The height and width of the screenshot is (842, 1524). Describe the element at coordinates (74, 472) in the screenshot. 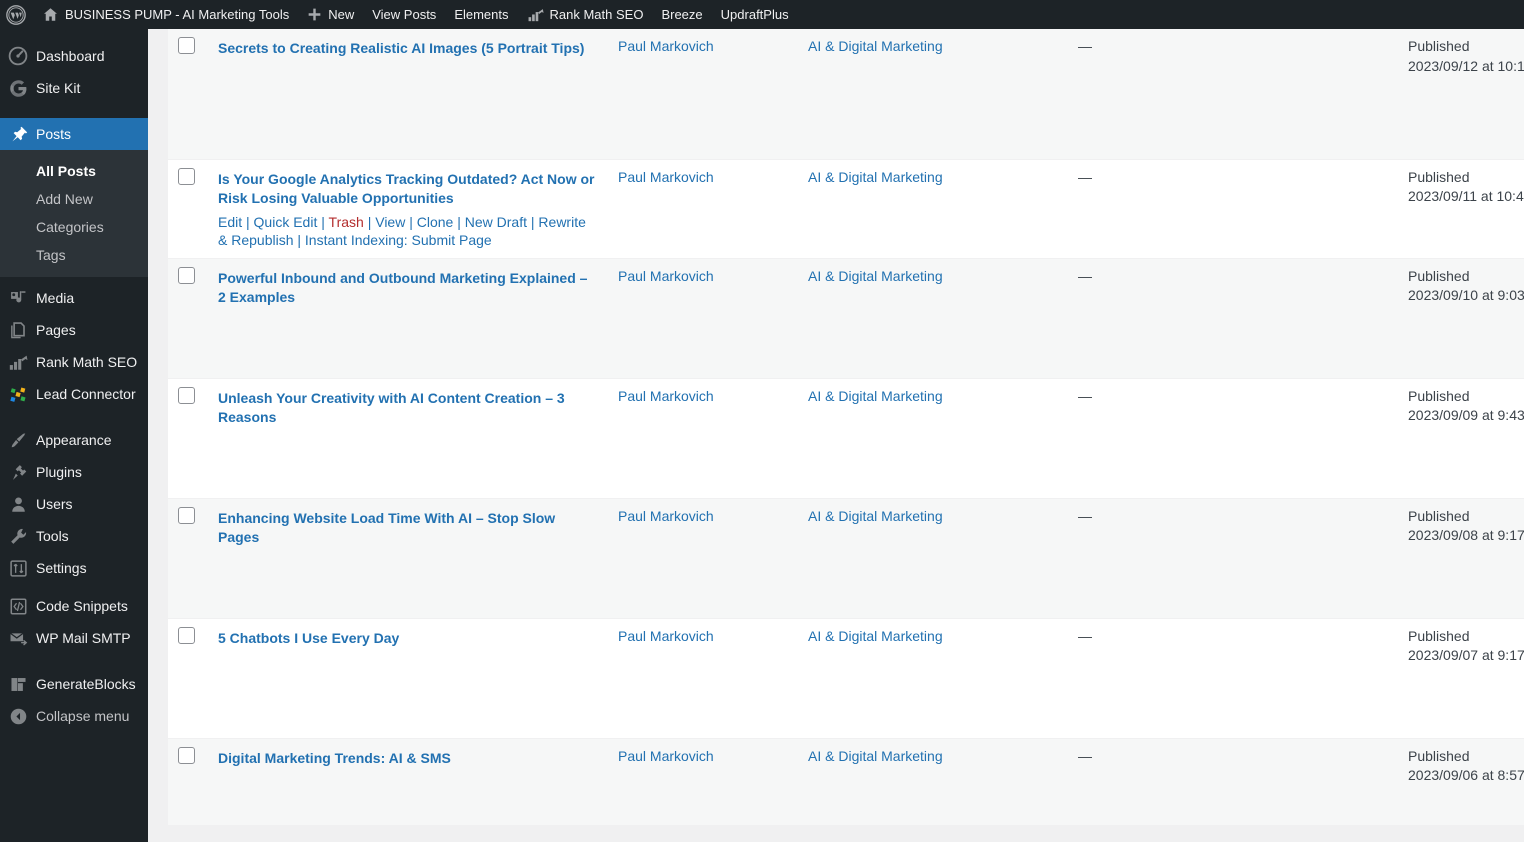

I see `sidebar-item-plugins: Plugins` at that location.